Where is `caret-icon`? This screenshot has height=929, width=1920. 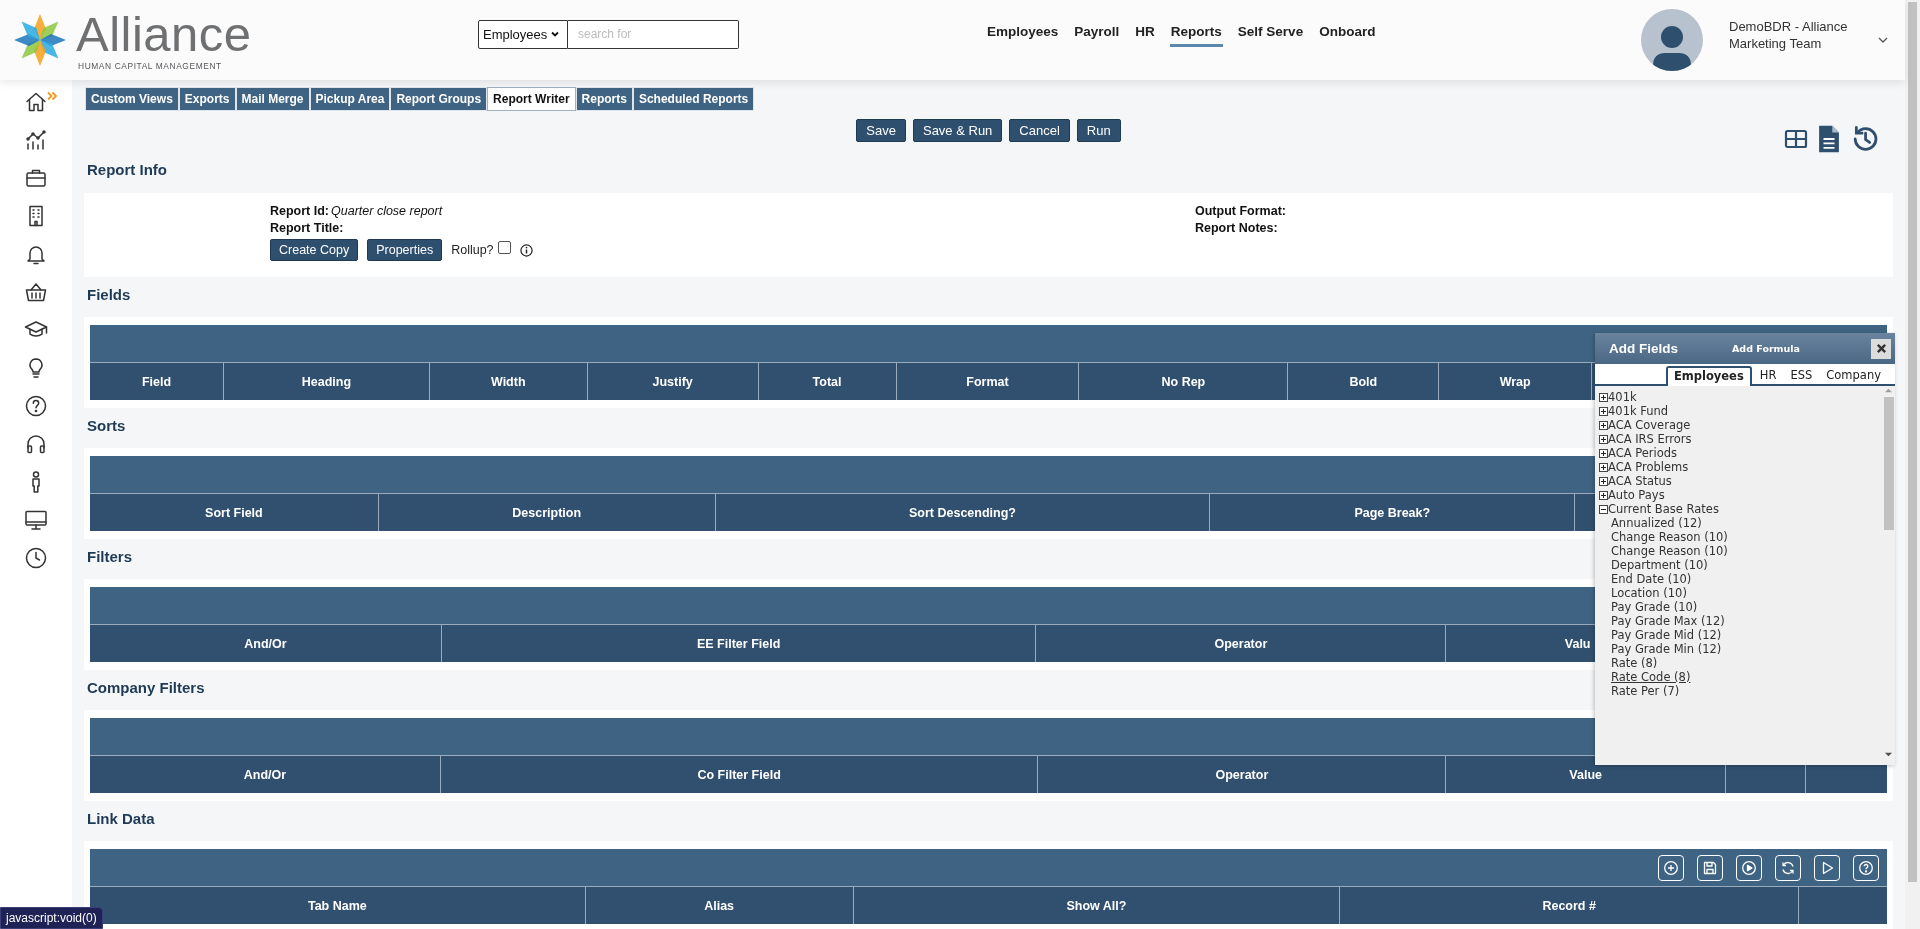
caret-icon is located at coordinates (555, 34).